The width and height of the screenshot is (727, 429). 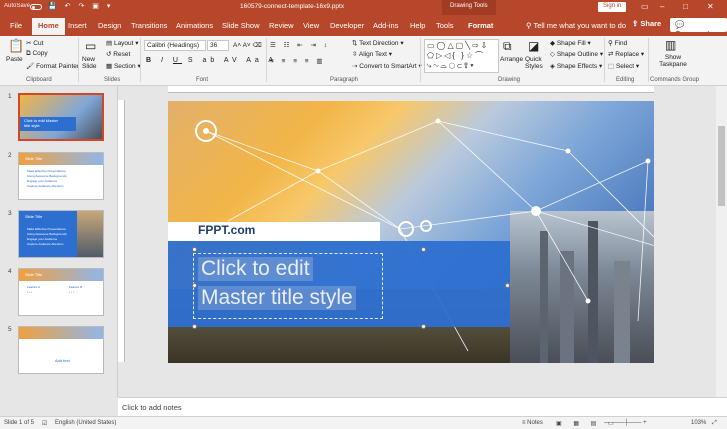 I want to click on thumb-bullet: Capture Audience Attention, so click(x=45, y=186).